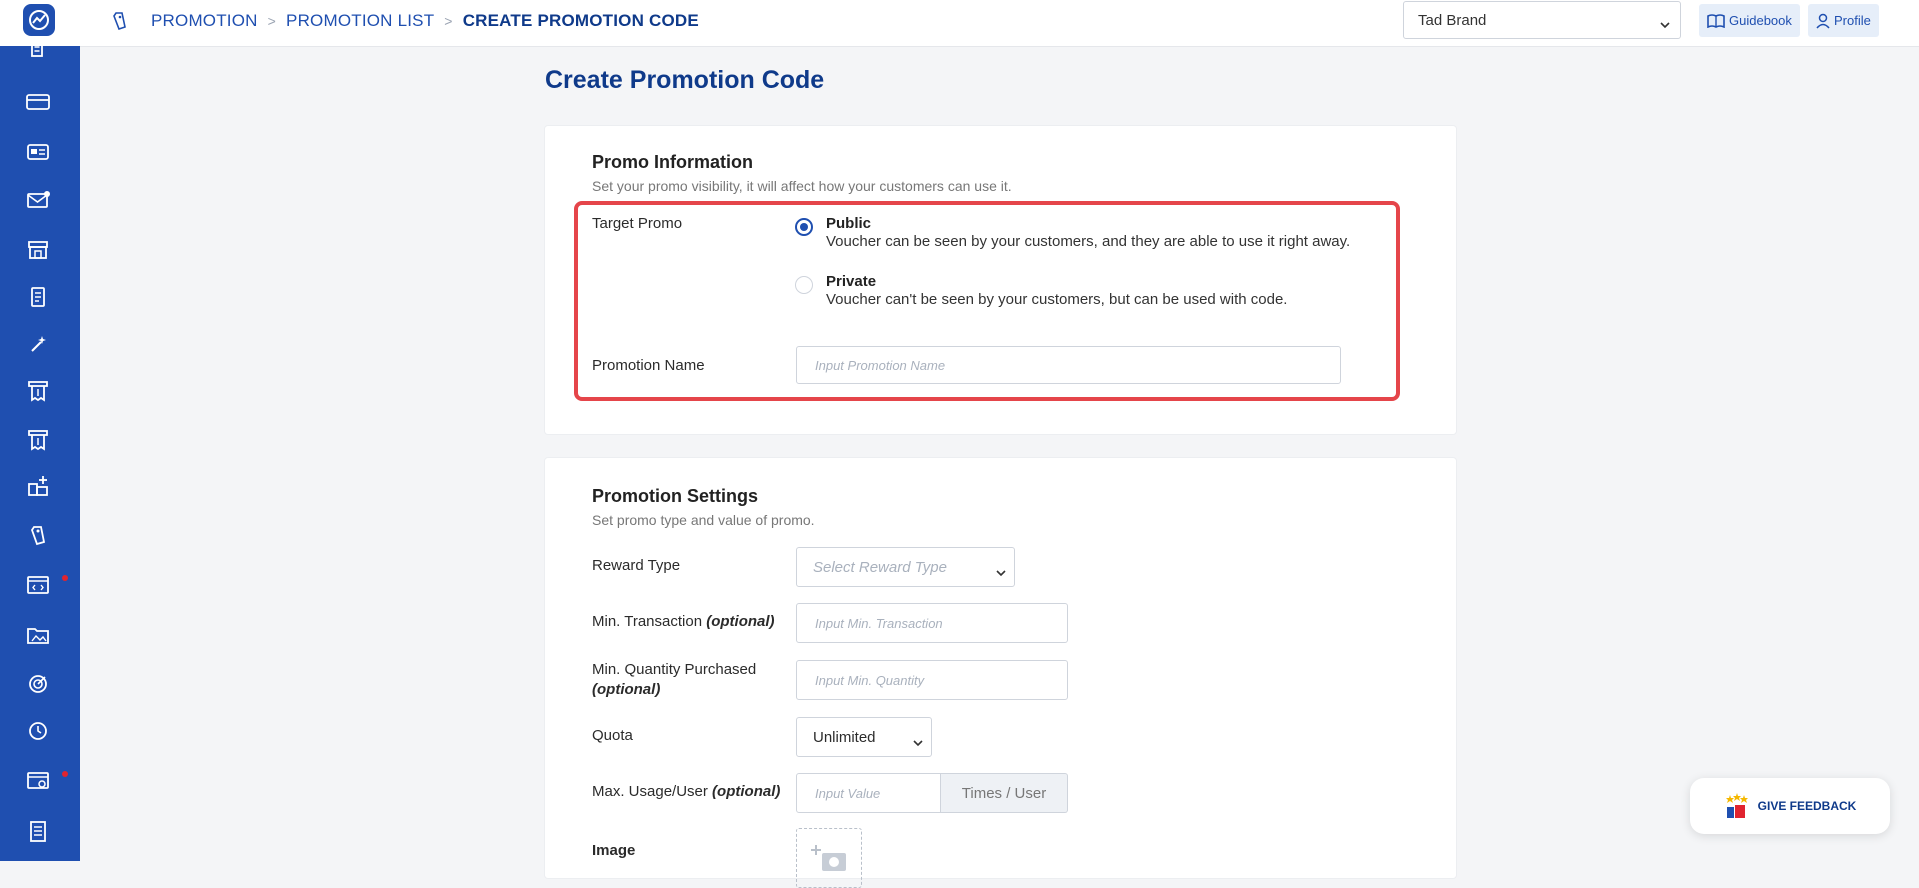 Image resolution: width=1919 pixels, height=888 pixels. I want to click on browser-code-icon, so click(39, 586).